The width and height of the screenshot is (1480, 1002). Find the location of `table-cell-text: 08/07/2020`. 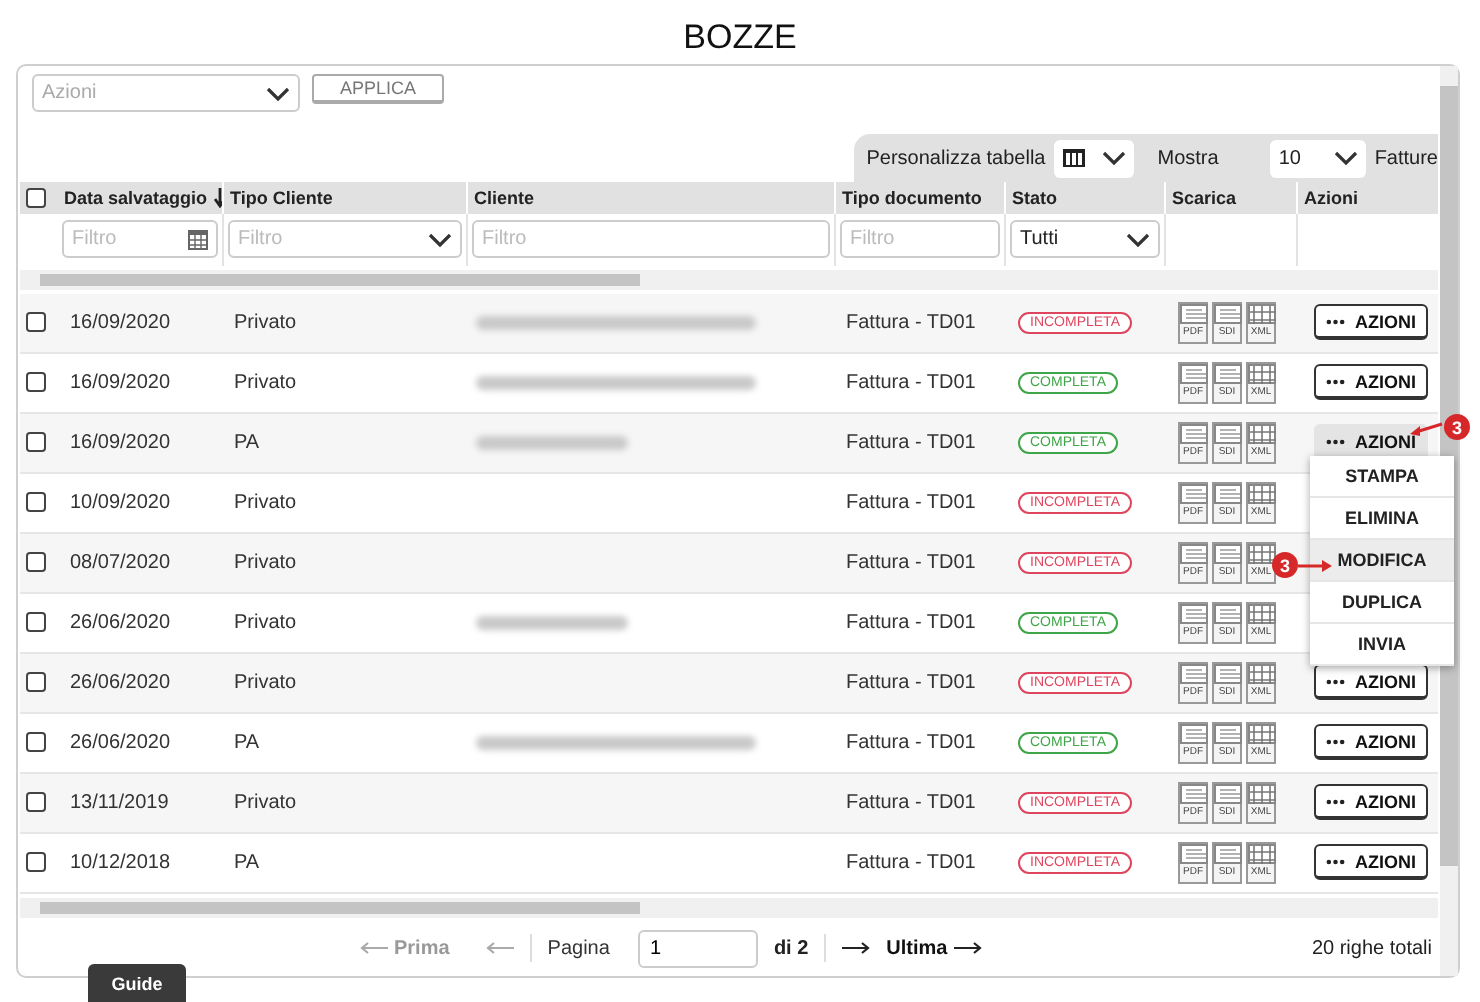

table-cell-text: 08/07/2020 is located at coordinates (119, 562).